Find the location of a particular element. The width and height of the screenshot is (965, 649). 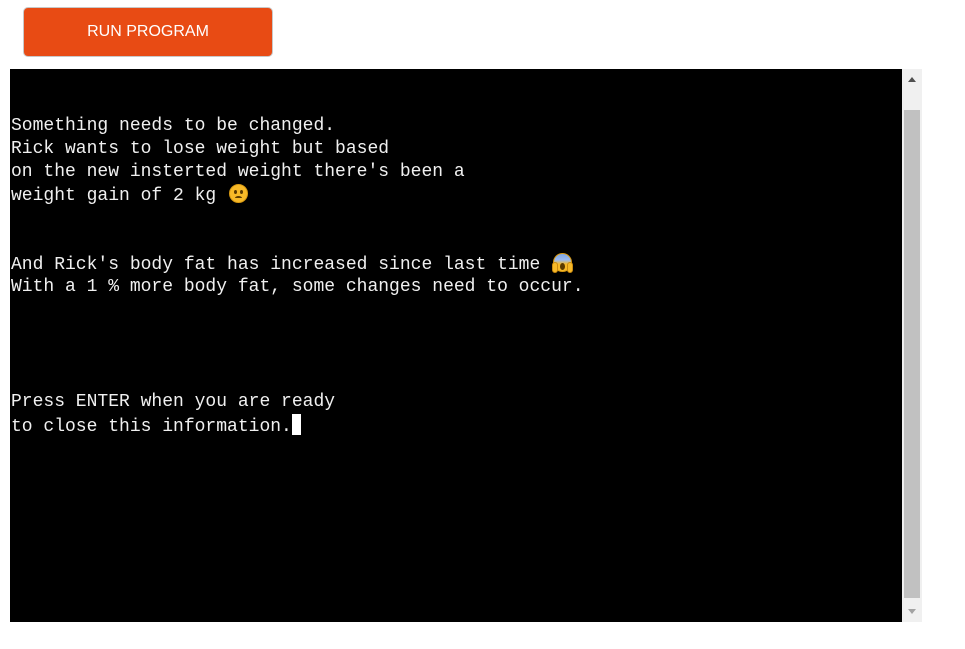

frowning-face-icon is located at coordinates (239, 193).